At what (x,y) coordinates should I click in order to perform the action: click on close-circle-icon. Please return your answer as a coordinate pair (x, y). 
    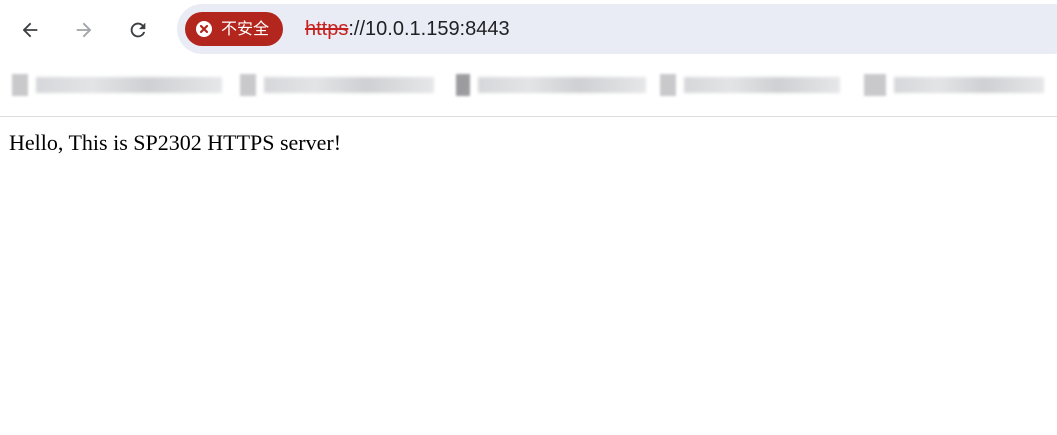
    Looking at the image, I should click on (204, 29).